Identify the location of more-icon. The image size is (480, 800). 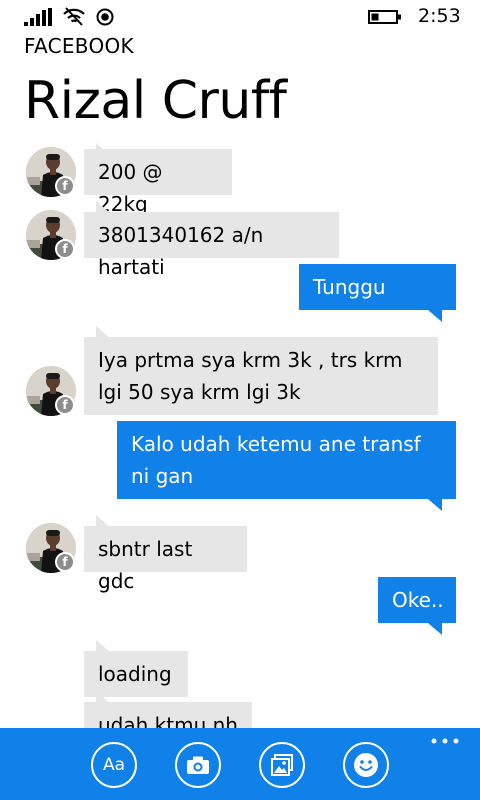
(445, 741).